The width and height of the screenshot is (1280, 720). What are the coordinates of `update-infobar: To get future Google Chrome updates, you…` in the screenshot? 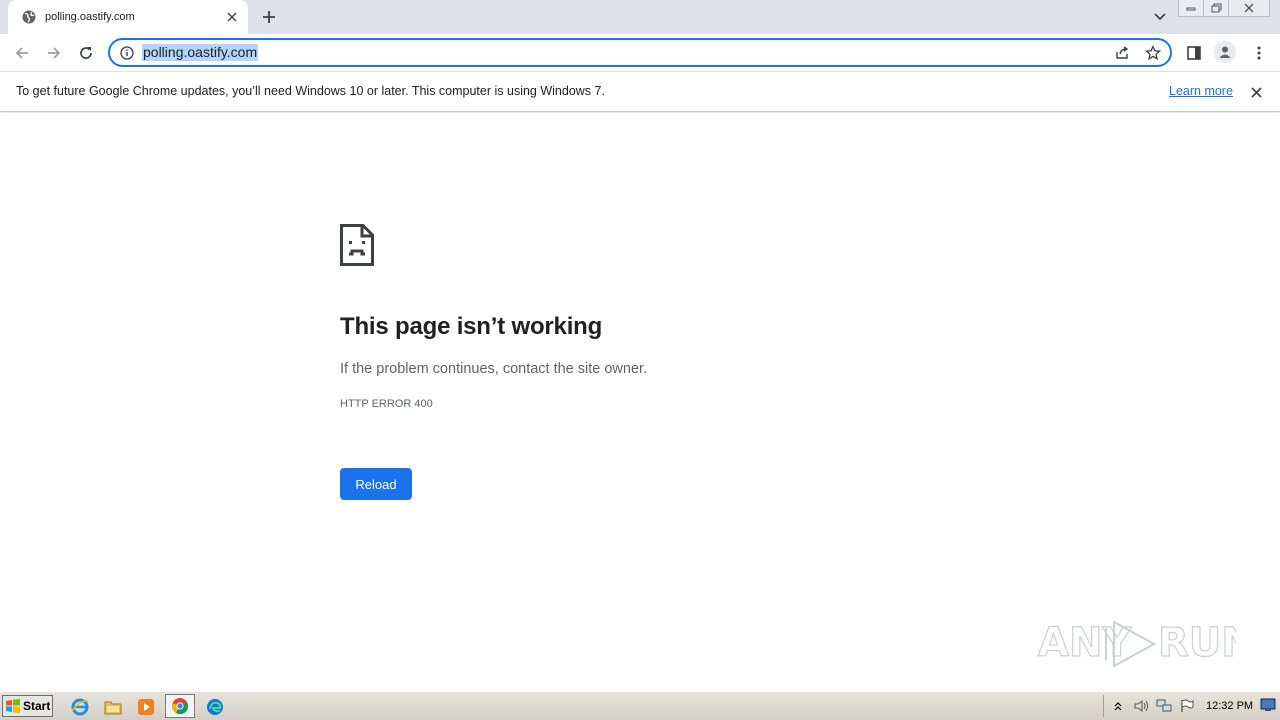 It's located at (640, 91).